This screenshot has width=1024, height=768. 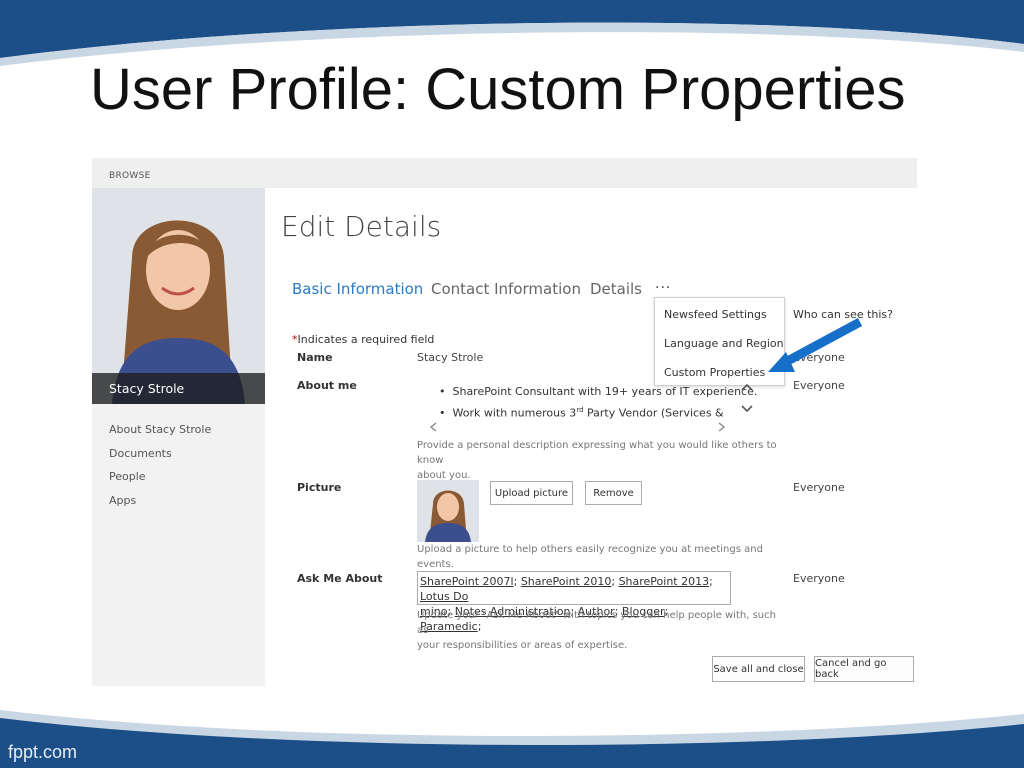 I want to click on nav-item-people: People, so click(x=127, y=476).